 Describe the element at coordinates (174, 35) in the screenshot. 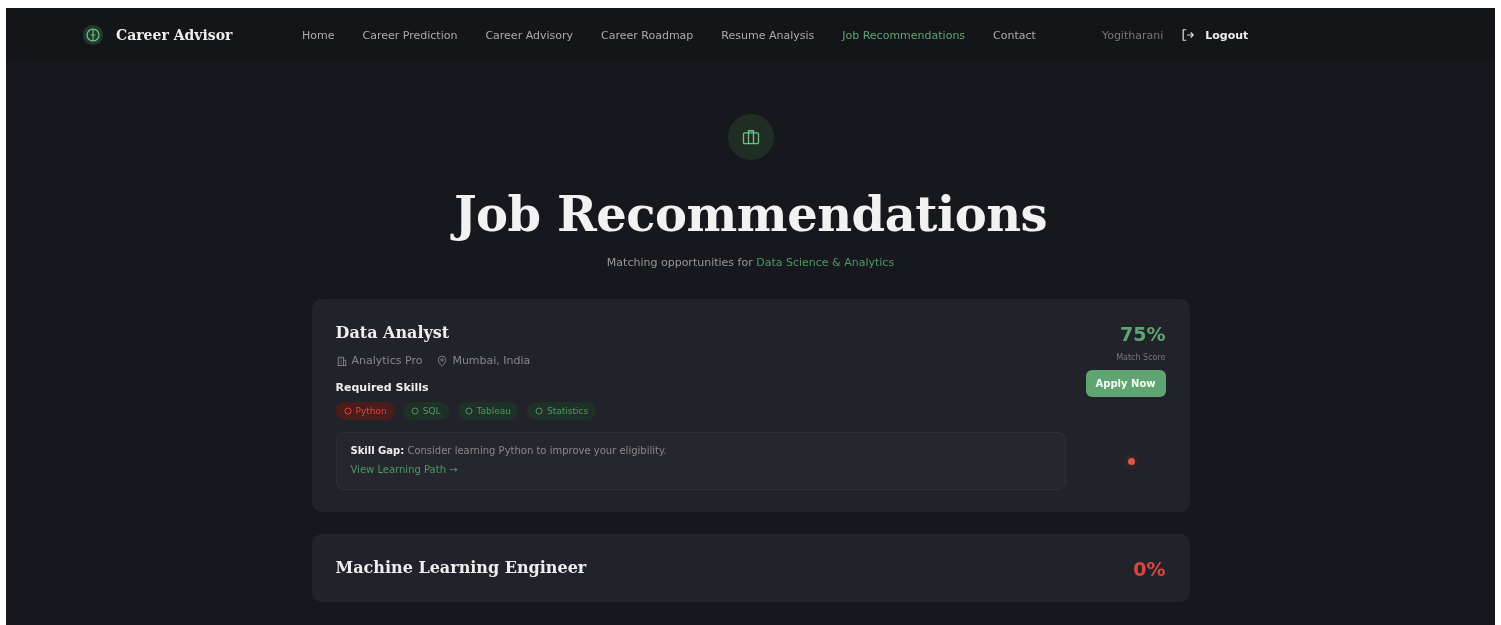

I see `brand-name: Career Advisor` at that location.